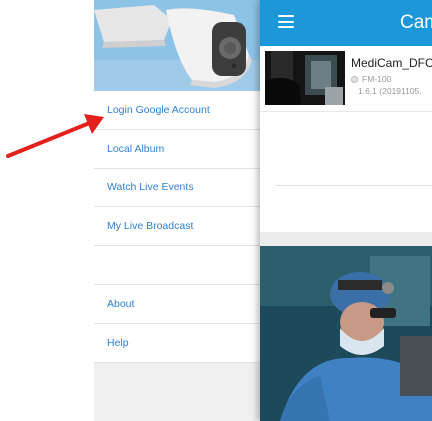 Image resolution: width=432 pixels, height=421 pixels. Describe the element at coordinates (346, 79) in the screenshot. I see `device-list-item: MediCam_DFC FM-100 1.6.1 (20191105.` at that location.